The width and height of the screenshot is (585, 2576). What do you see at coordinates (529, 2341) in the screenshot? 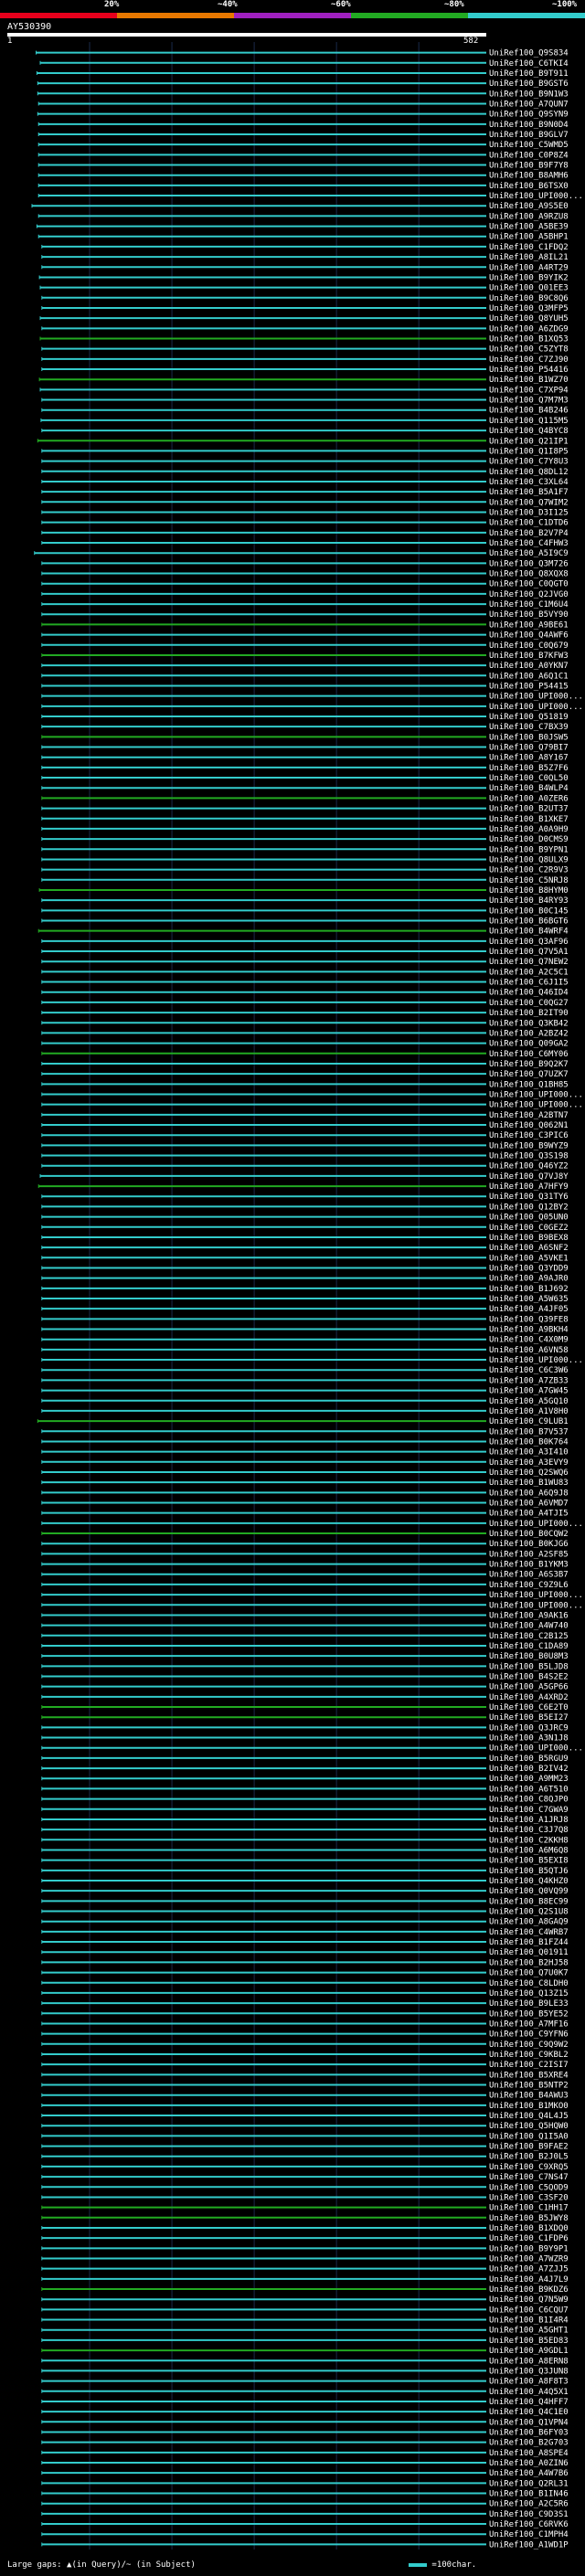
I see `hit-label: UniRef100_B5ED83` at bounding box center [529, 2341].